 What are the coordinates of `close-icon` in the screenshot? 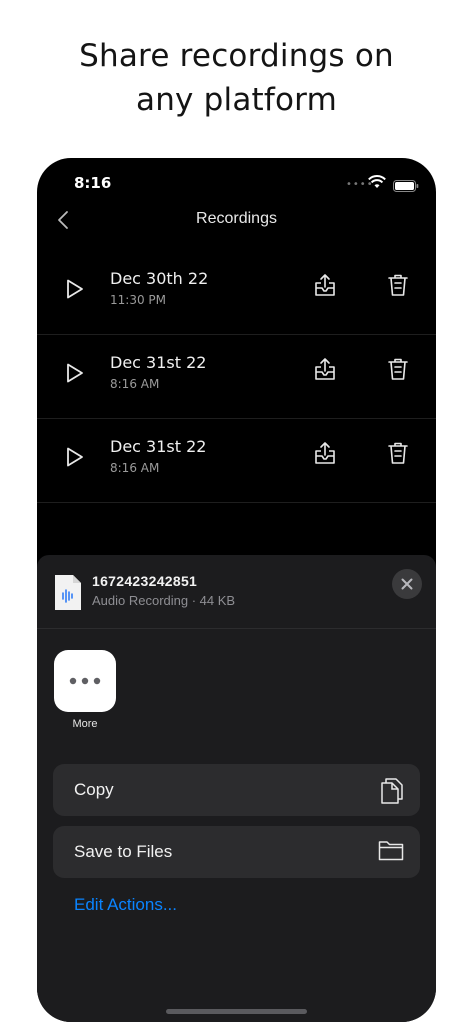 It's located at (407, 584).